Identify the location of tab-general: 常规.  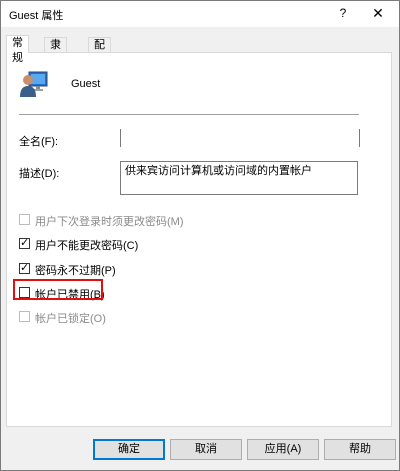
(17, 49).